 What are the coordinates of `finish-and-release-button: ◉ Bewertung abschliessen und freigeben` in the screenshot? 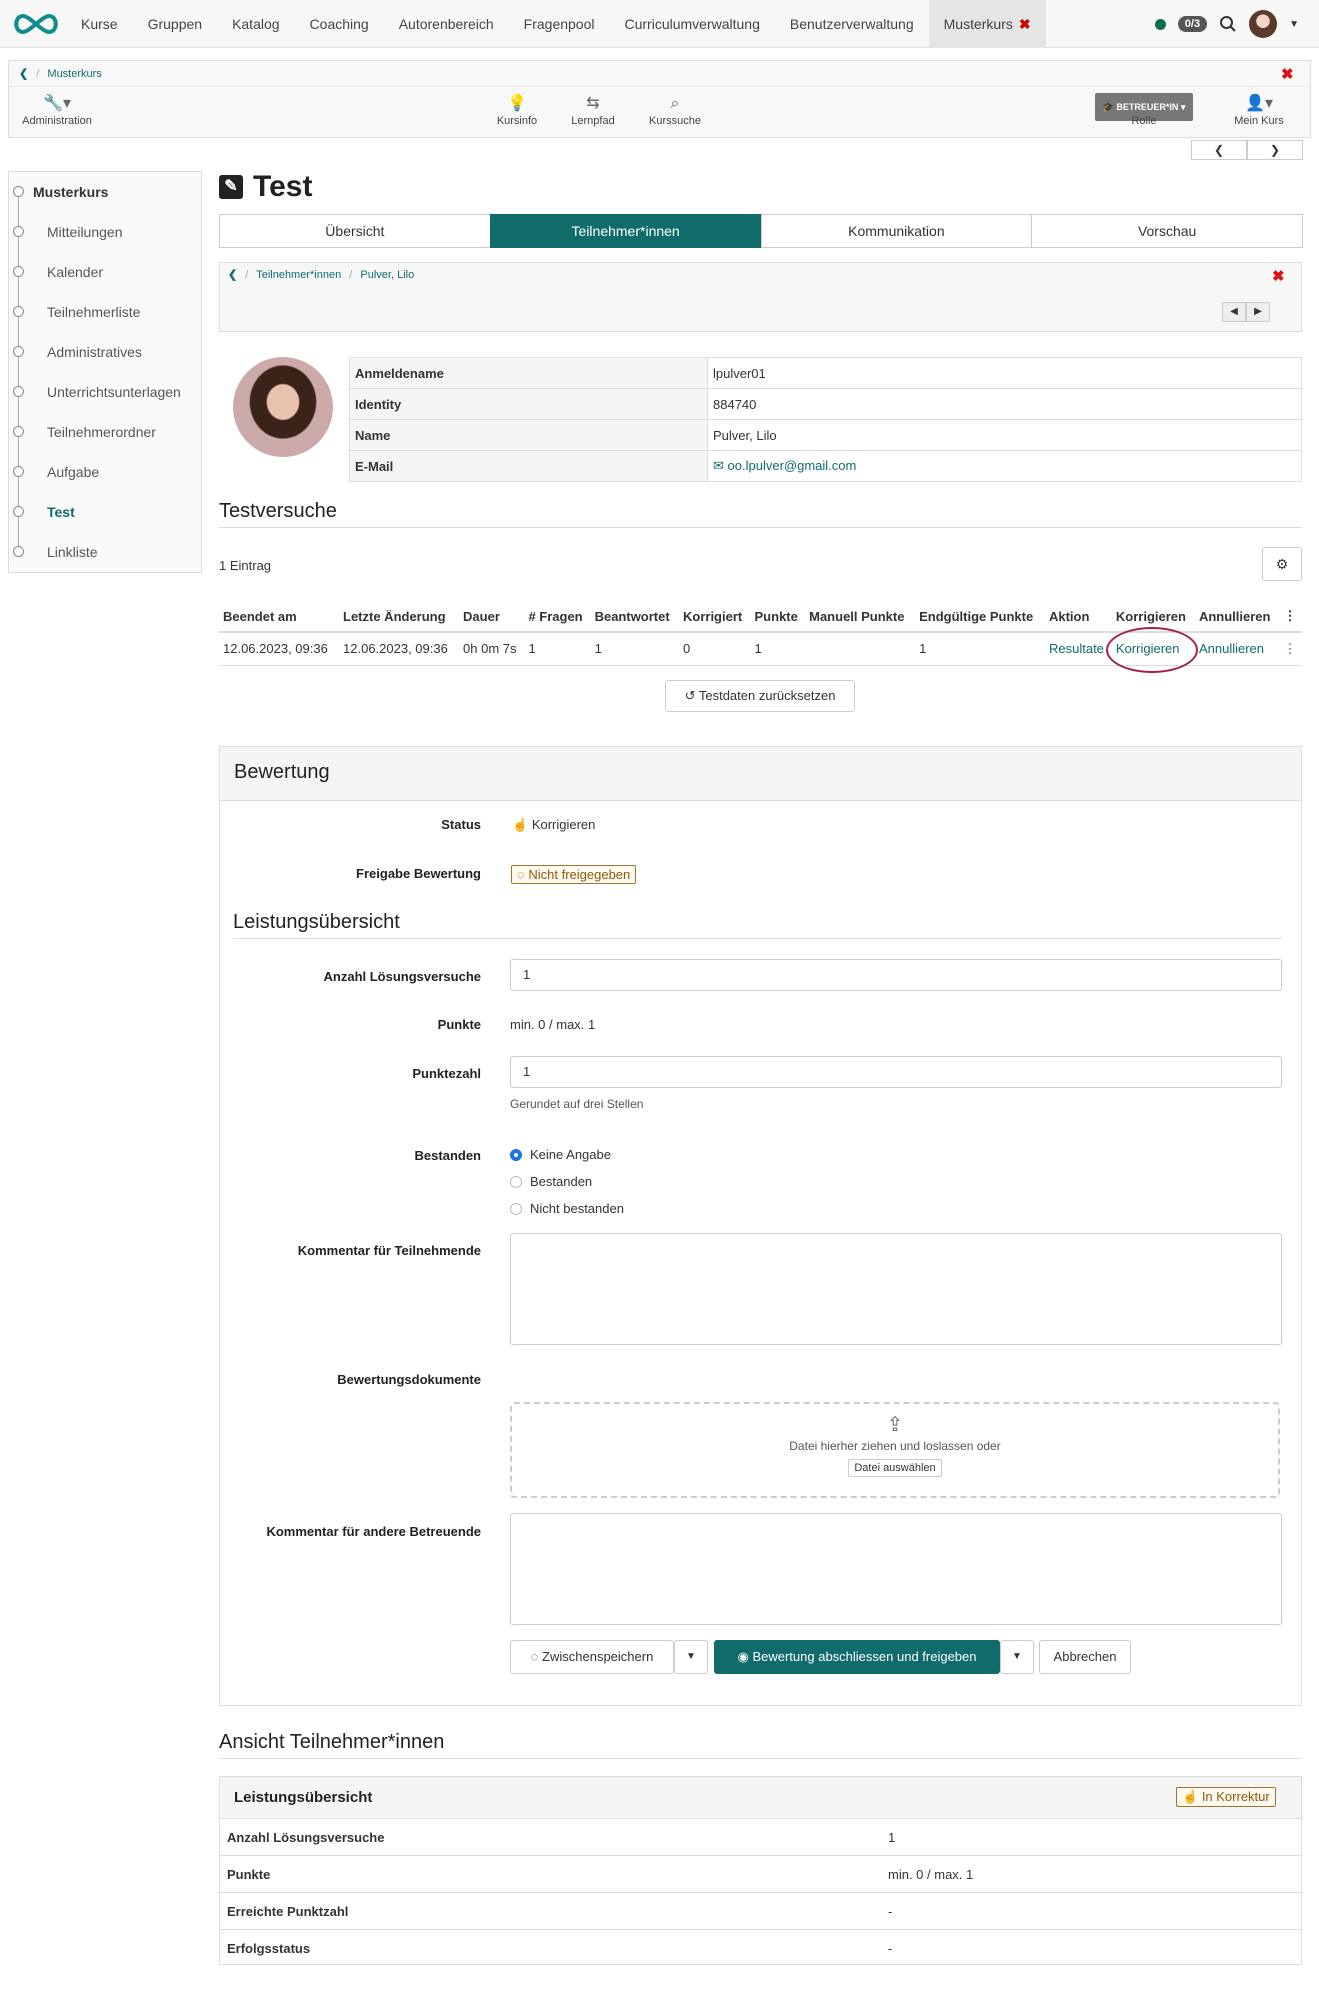 It's located at (857, 1657).